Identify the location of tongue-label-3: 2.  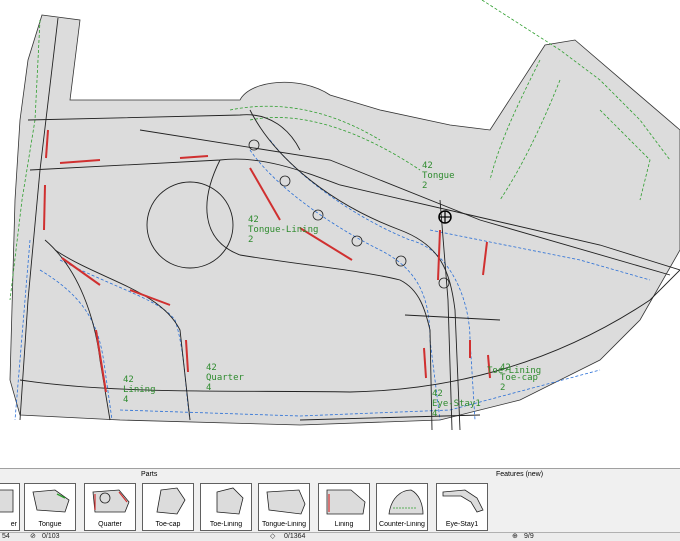
(424, 186).